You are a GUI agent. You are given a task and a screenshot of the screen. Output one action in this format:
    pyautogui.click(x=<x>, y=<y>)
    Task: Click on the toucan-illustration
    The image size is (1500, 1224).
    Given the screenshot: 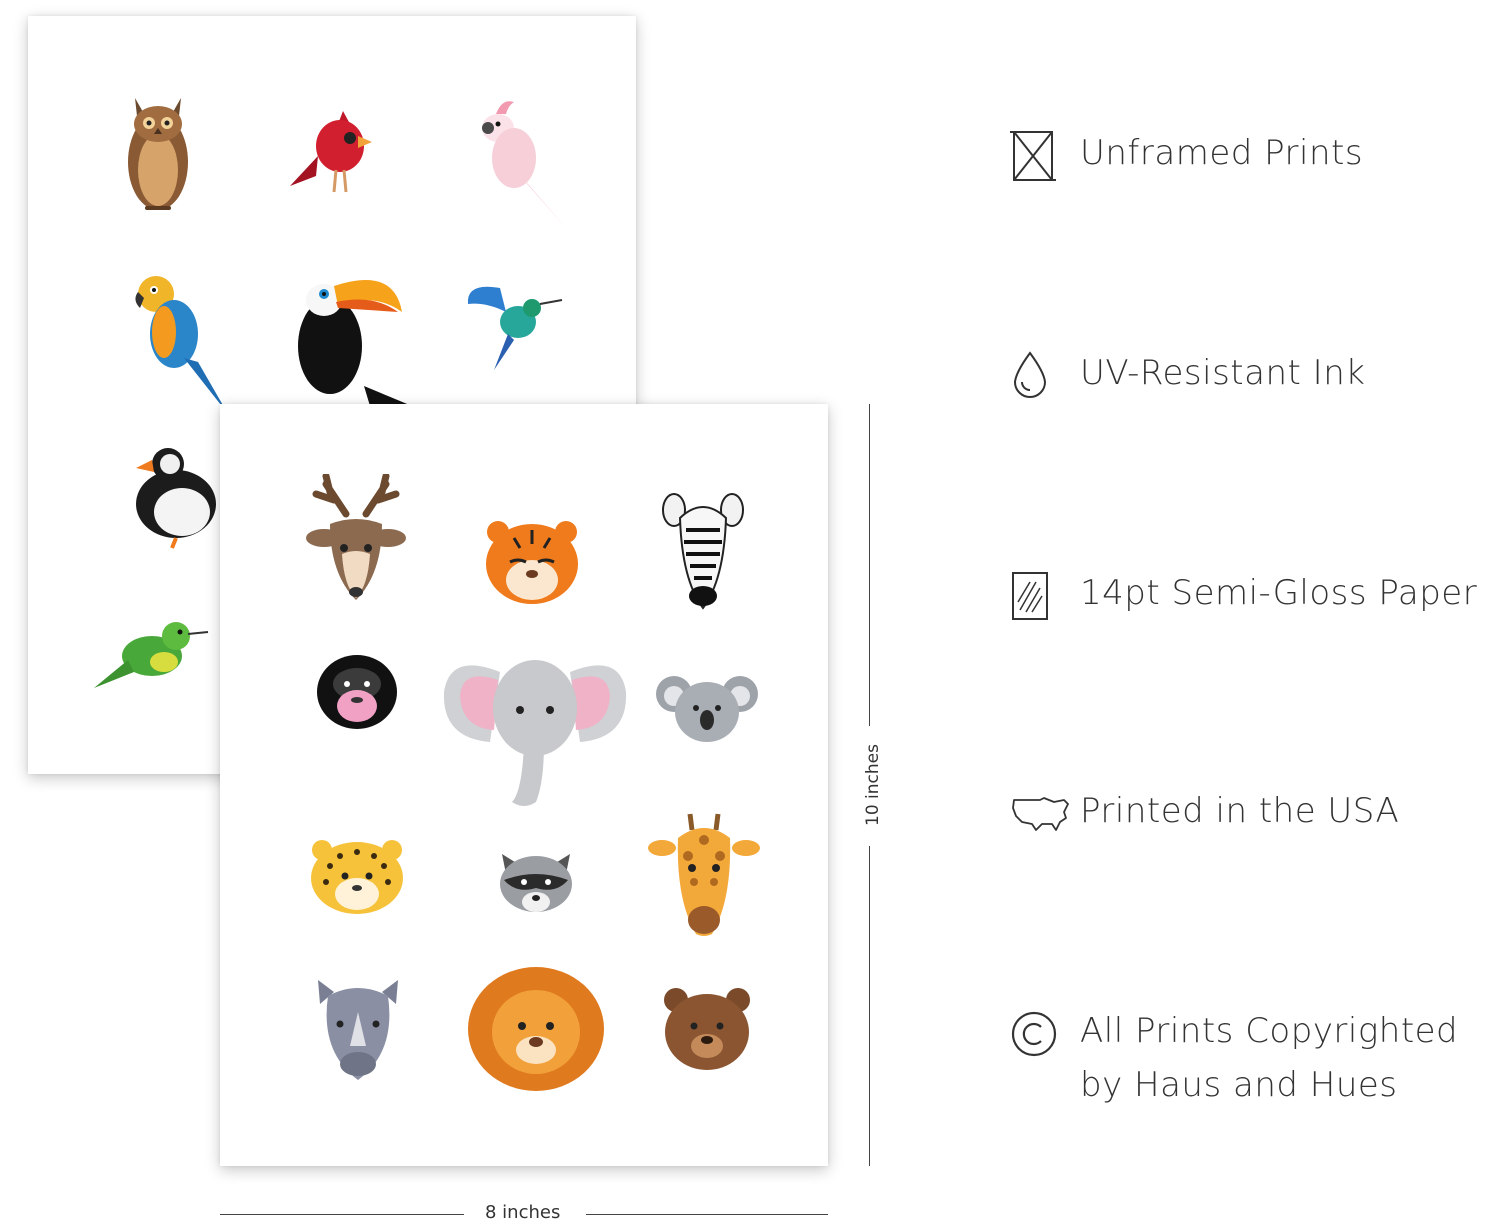 What is the action you would take?
    pyautogui.click(x=355, y=342)
    